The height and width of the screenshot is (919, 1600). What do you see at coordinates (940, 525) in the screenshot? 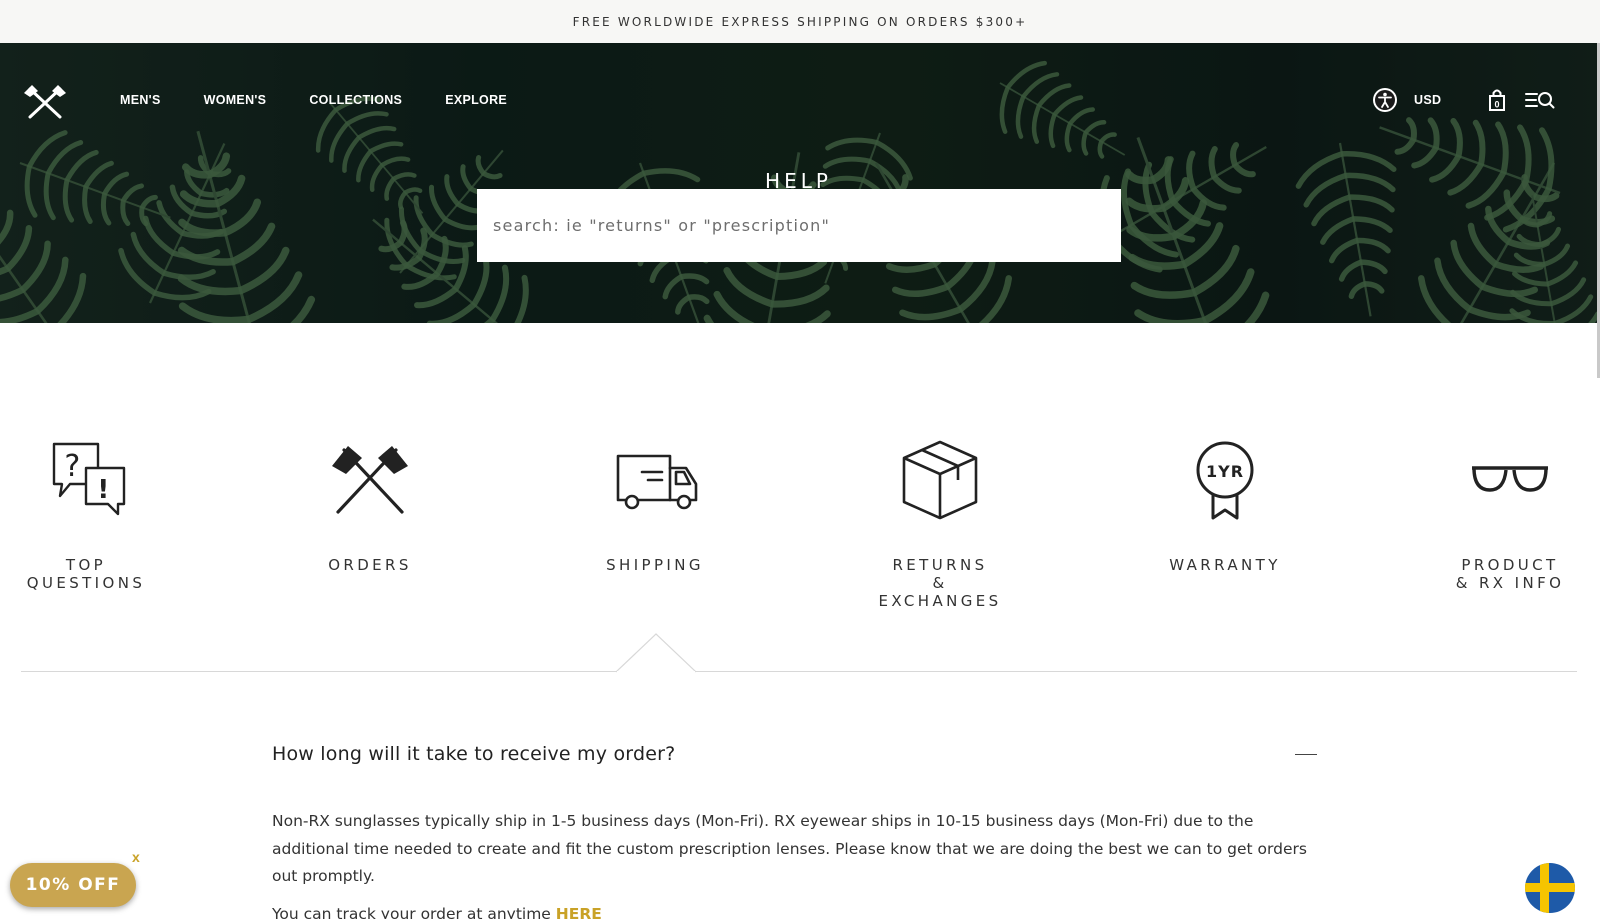
I see `category-returns-exchanges: RETURNS & EXCHANGES` at bounding box center [940, 525].